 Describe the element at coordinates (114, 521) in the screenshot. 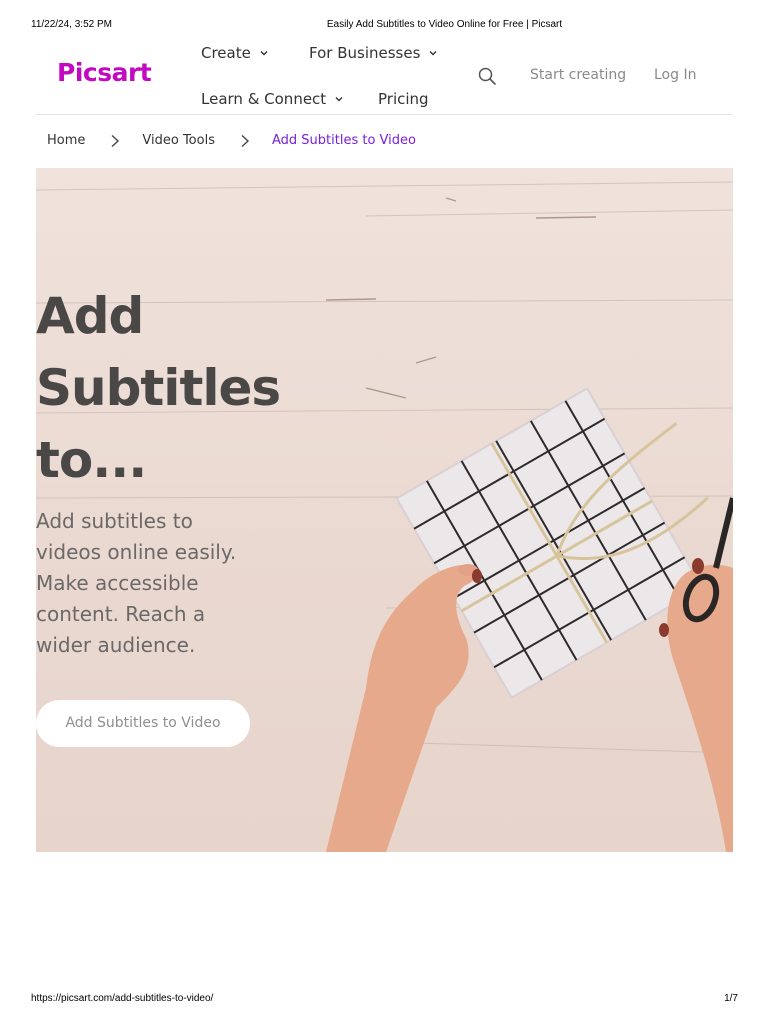

I see `hero-description-line: Add subtitles to` at that location.